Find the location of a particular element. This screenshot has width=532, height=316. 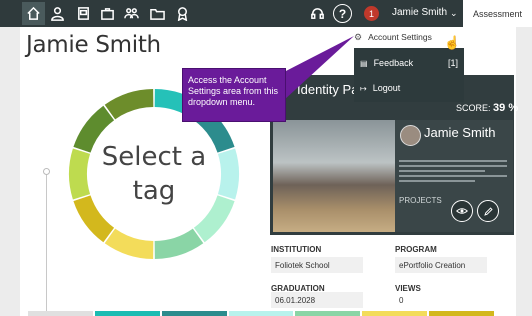

feedback-count: [1] is located at coordinates (452, 63).